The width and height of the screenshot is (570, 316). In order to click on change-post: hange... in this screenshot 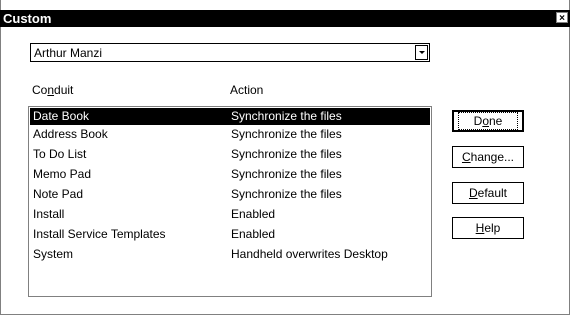, I will do `click(492, 157)`.